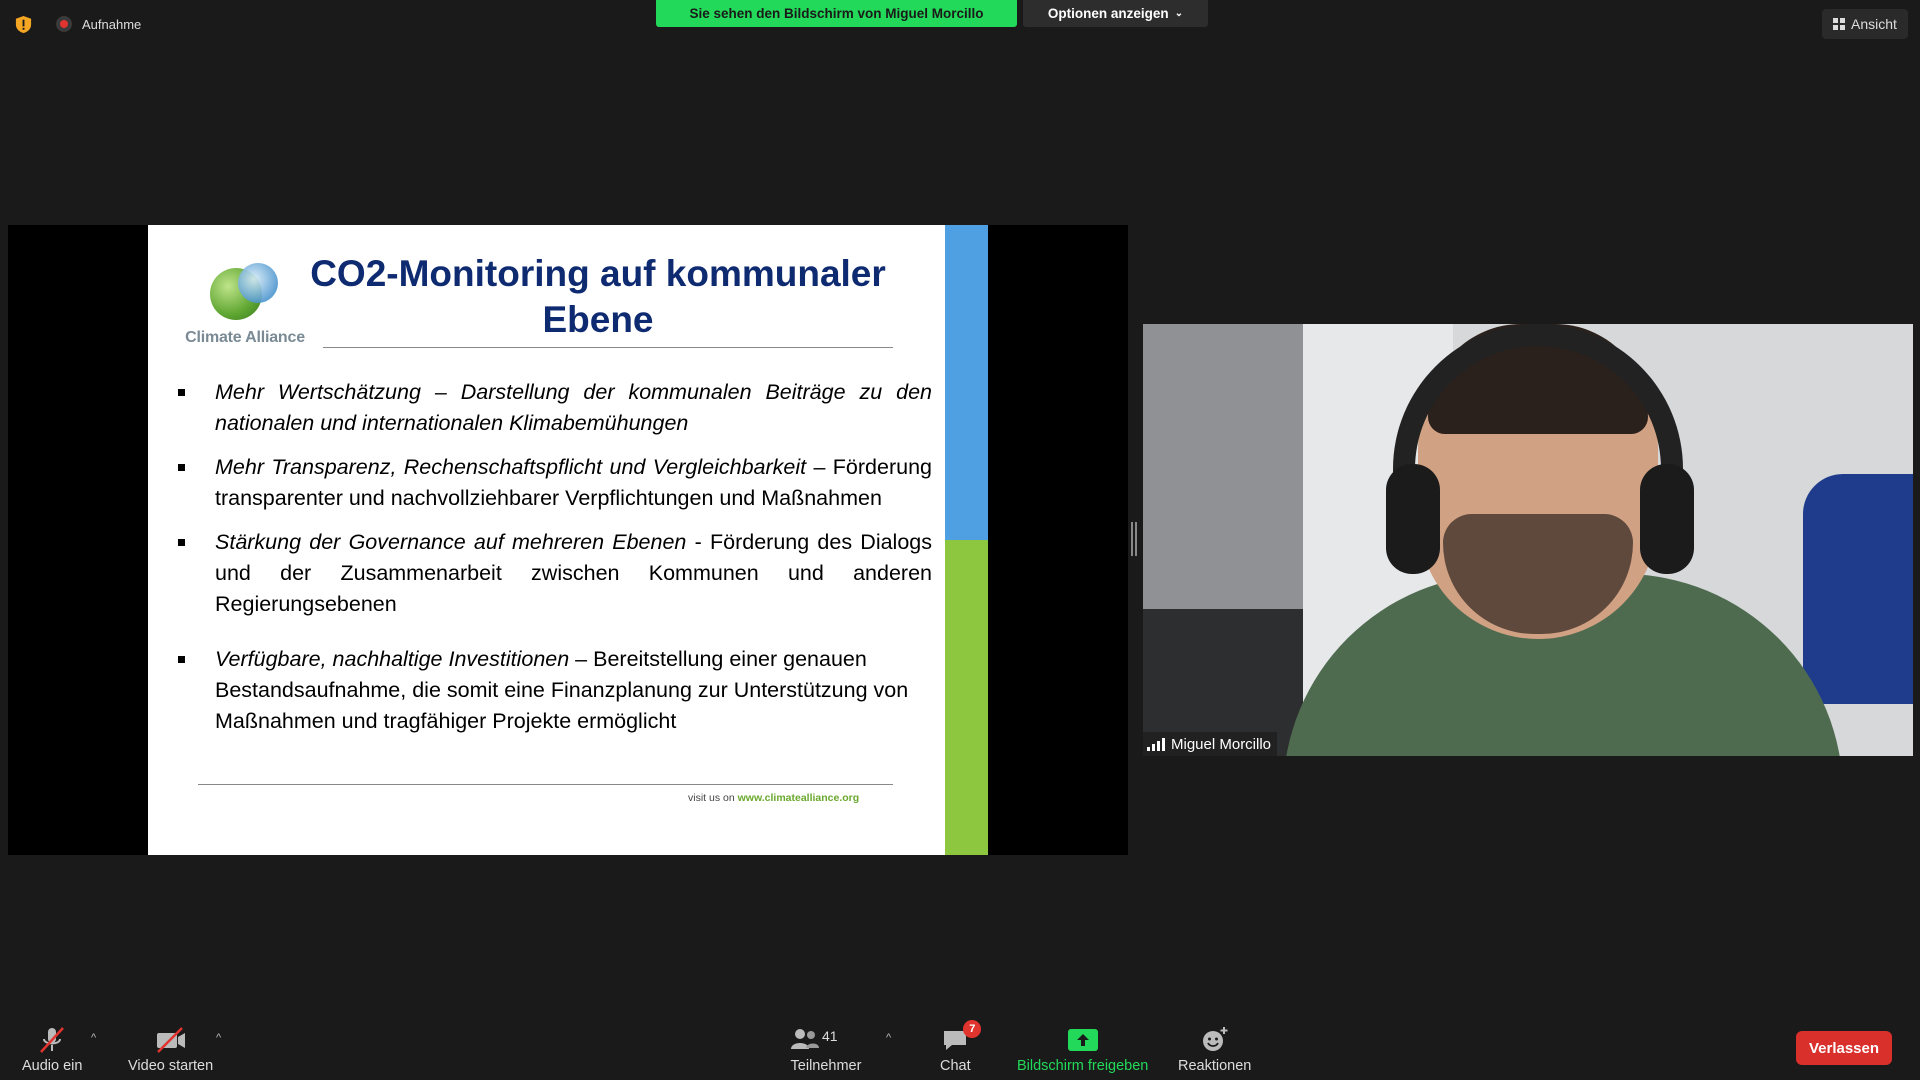 This screenshot has height=1080, width=1920. Describe the element at coordinates (112, 24) in the screenshot. I see `recording-label: Aufnahme` at that location.